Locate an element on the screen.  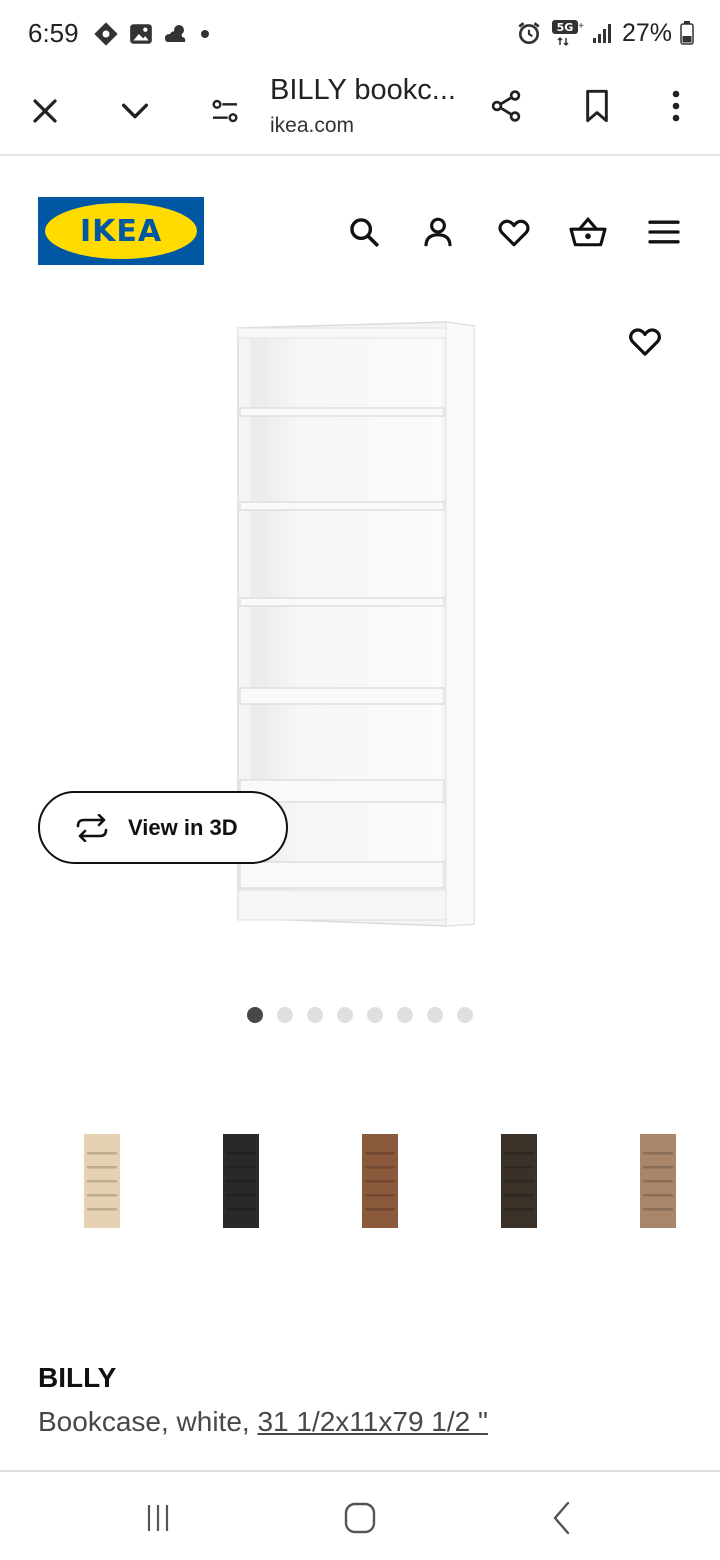
product-favourite-button is located at coordinates (645, 341).